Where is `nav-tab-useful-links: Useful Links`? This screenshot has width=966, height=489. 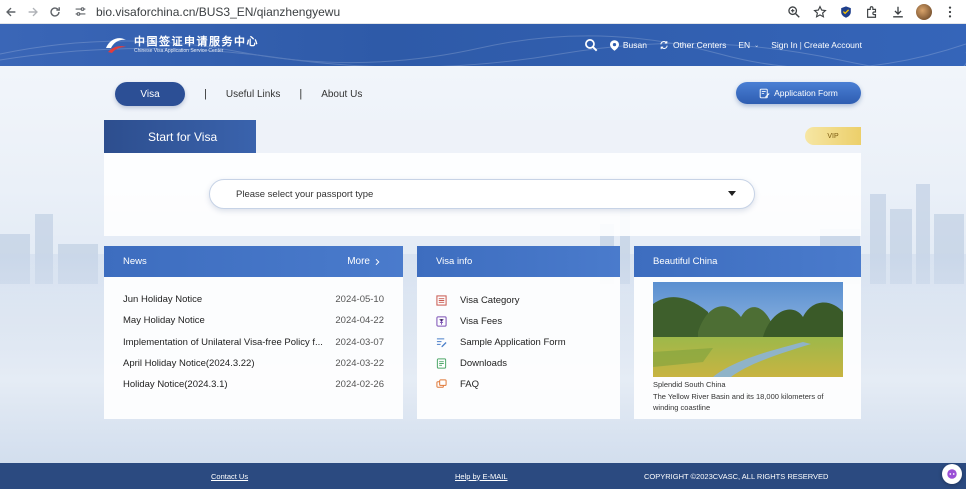 nav-tab-useful-links: Useful Links is located at coordinates (253, 94).